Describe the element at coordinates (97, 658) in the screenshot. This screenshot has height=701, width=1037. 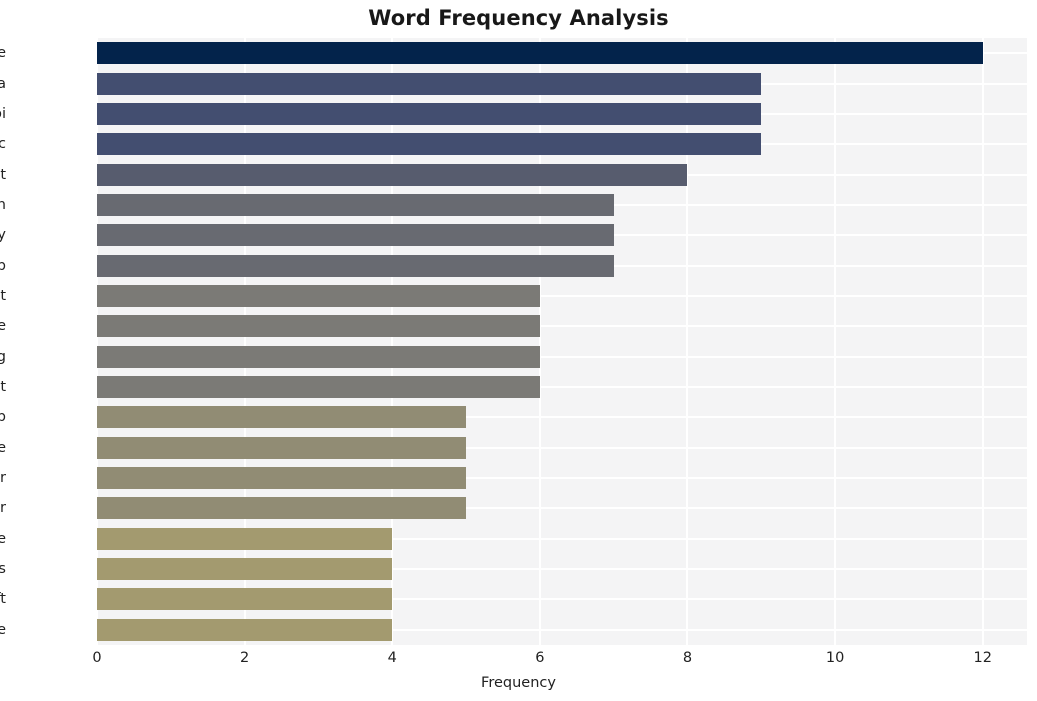
I see `x-tick-label-0: 0` at that location.